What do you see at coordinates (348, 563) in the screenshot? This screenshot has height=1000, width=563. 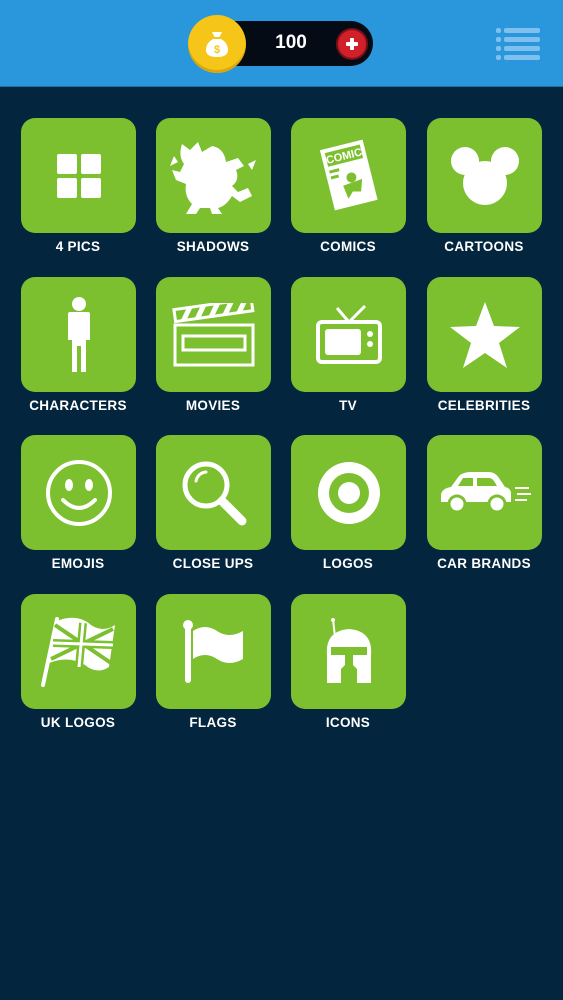 I see `category-label: LOGOS` at bounding box center [348, 563].